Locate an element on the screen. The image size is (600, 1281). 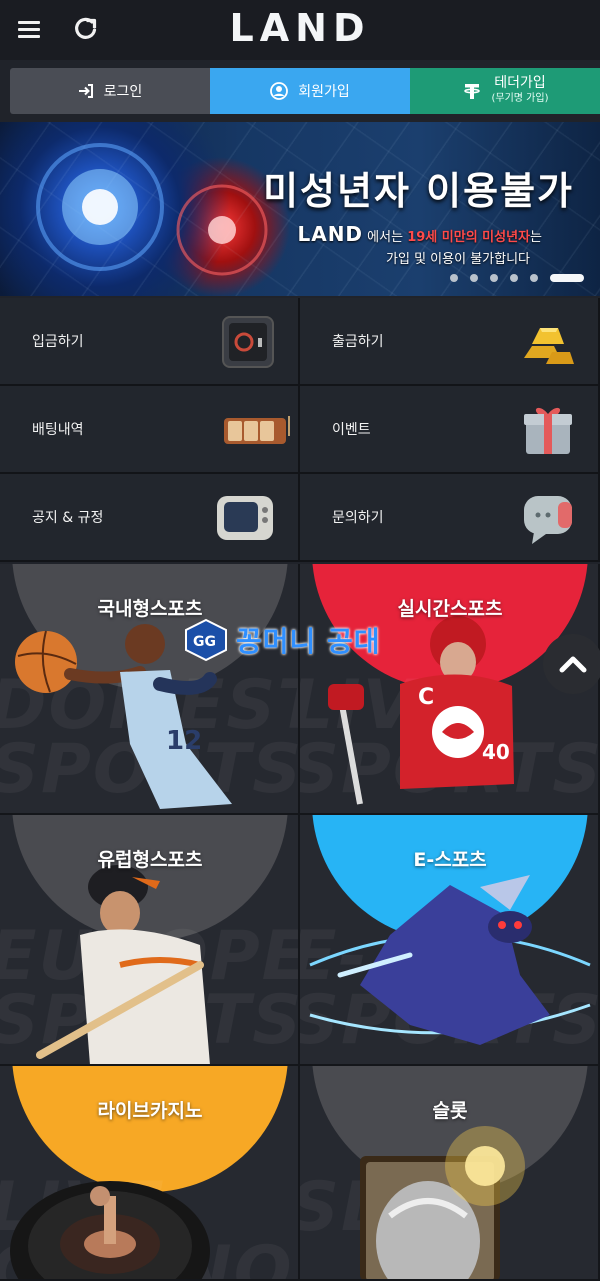
carousel-dots is located at coordinates (517, 278).